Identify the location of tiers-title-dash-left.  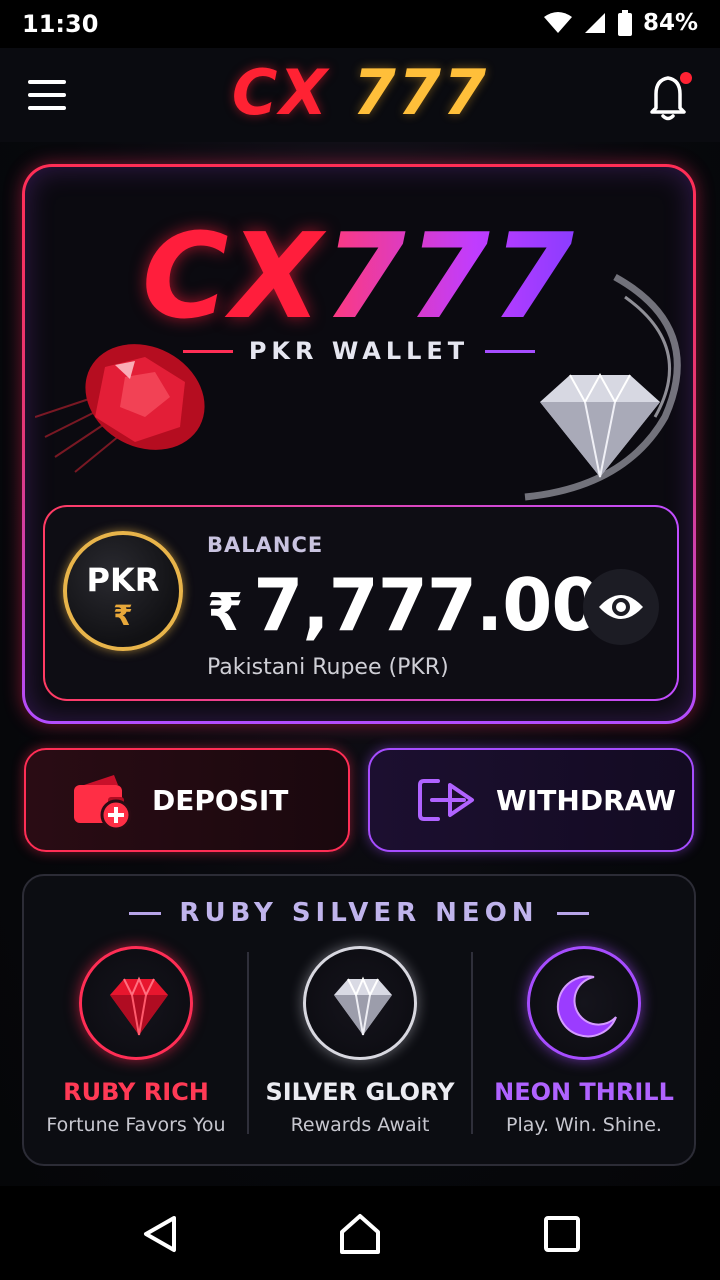
(145, 913).